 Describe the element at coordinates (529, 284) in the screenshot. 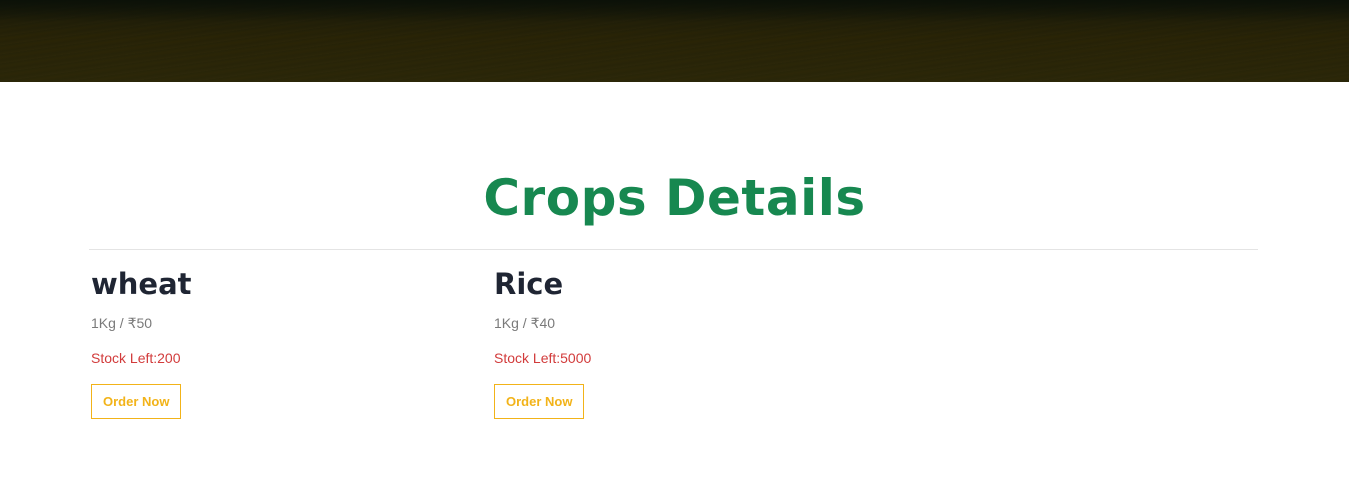

I see `crop-name: Rice` at that location.